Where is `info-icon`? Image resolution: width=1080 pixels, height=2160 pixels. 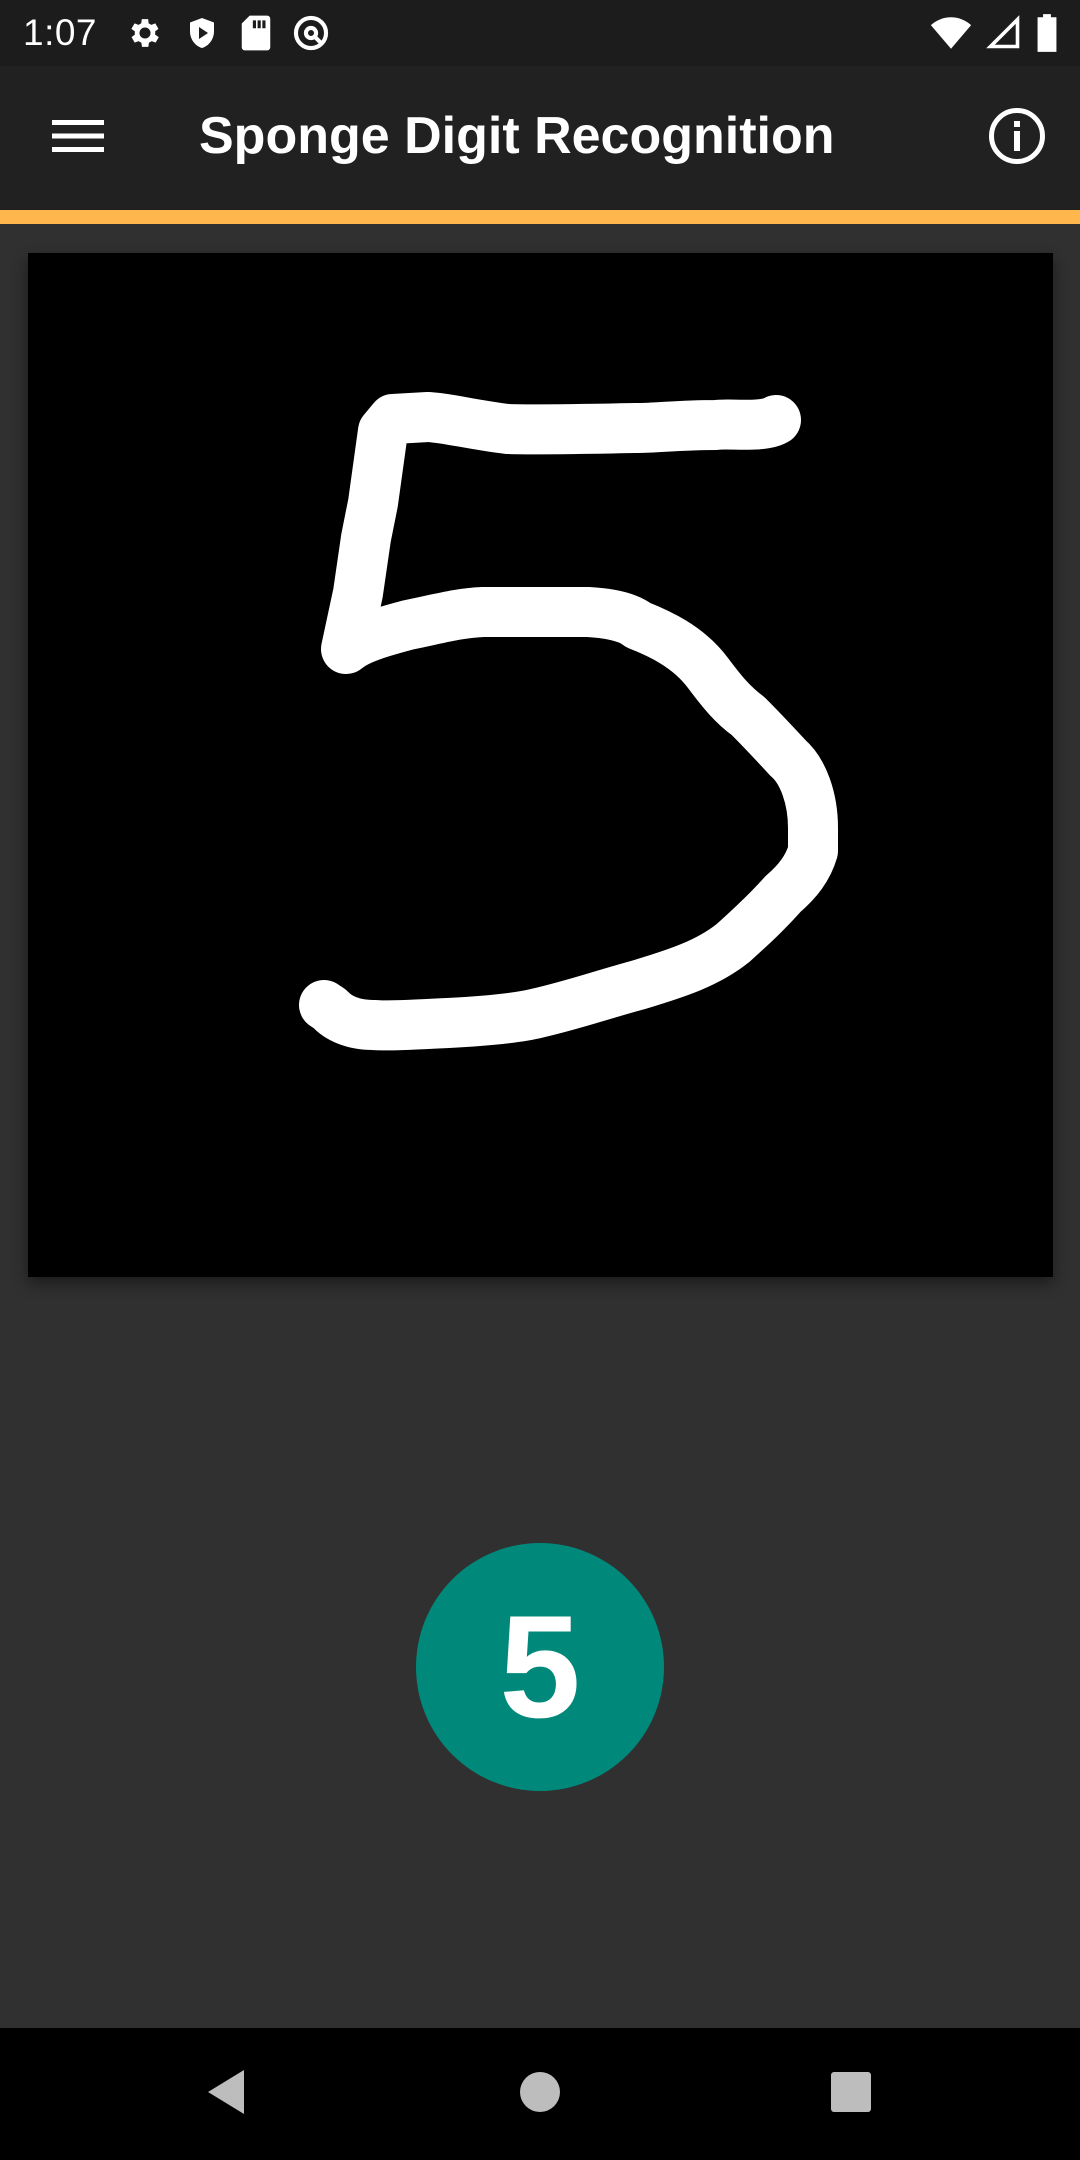
info-icon is located at coordinates (1017, 138).